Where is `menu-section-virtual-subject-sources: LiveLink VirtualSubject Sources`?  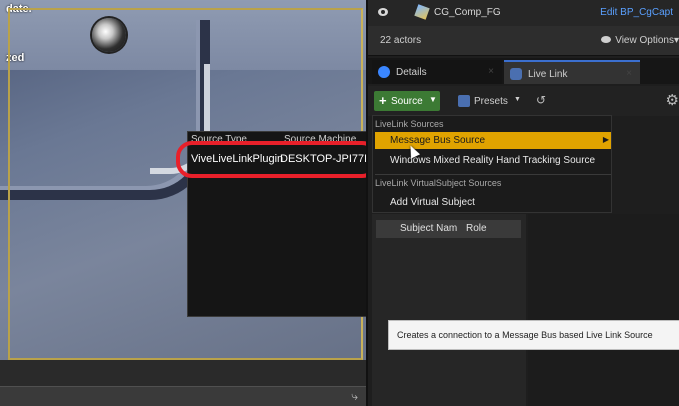
menu-section-virtual-subject-sources: LiveLink VirtualSubject Sources is located at coordinates (438, 183).